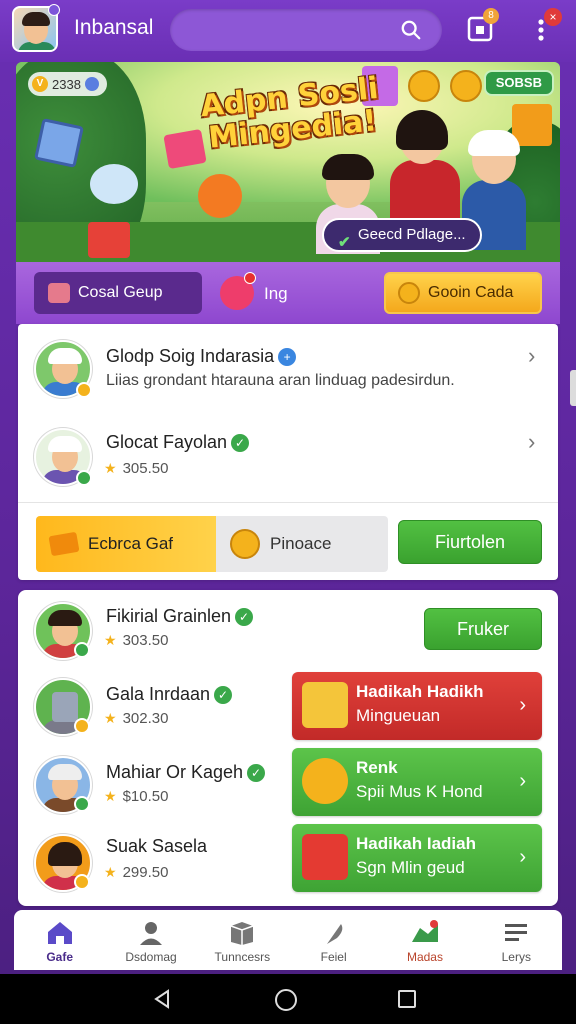  I want to click on gift-badge: 8, so click(491, 16).